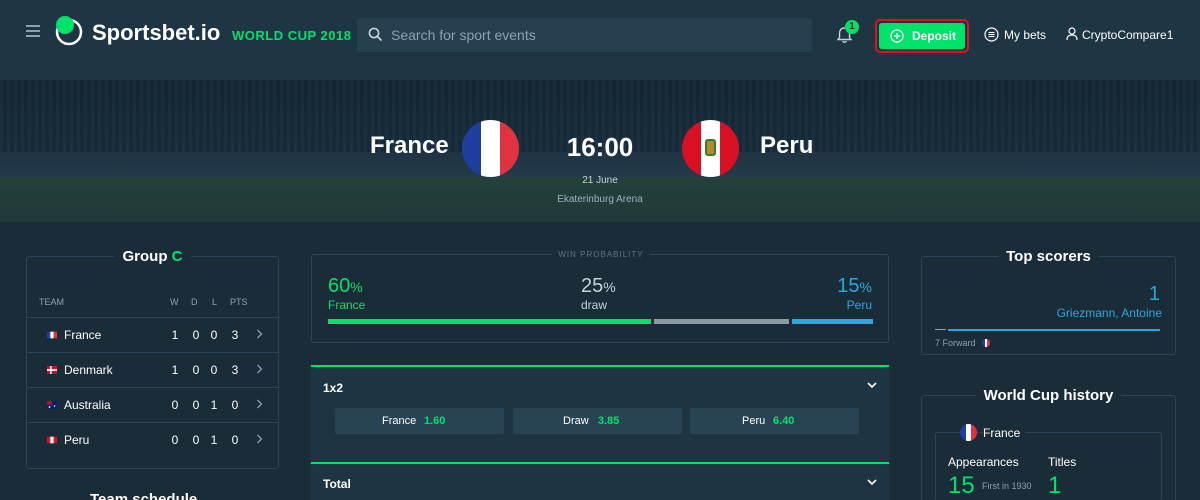 The width and height of the screenshot is (1200, 500). Describe the element at coordinates (156, 33) in the screenshot. I see `brand-name: Sportsbet.io` at that location.